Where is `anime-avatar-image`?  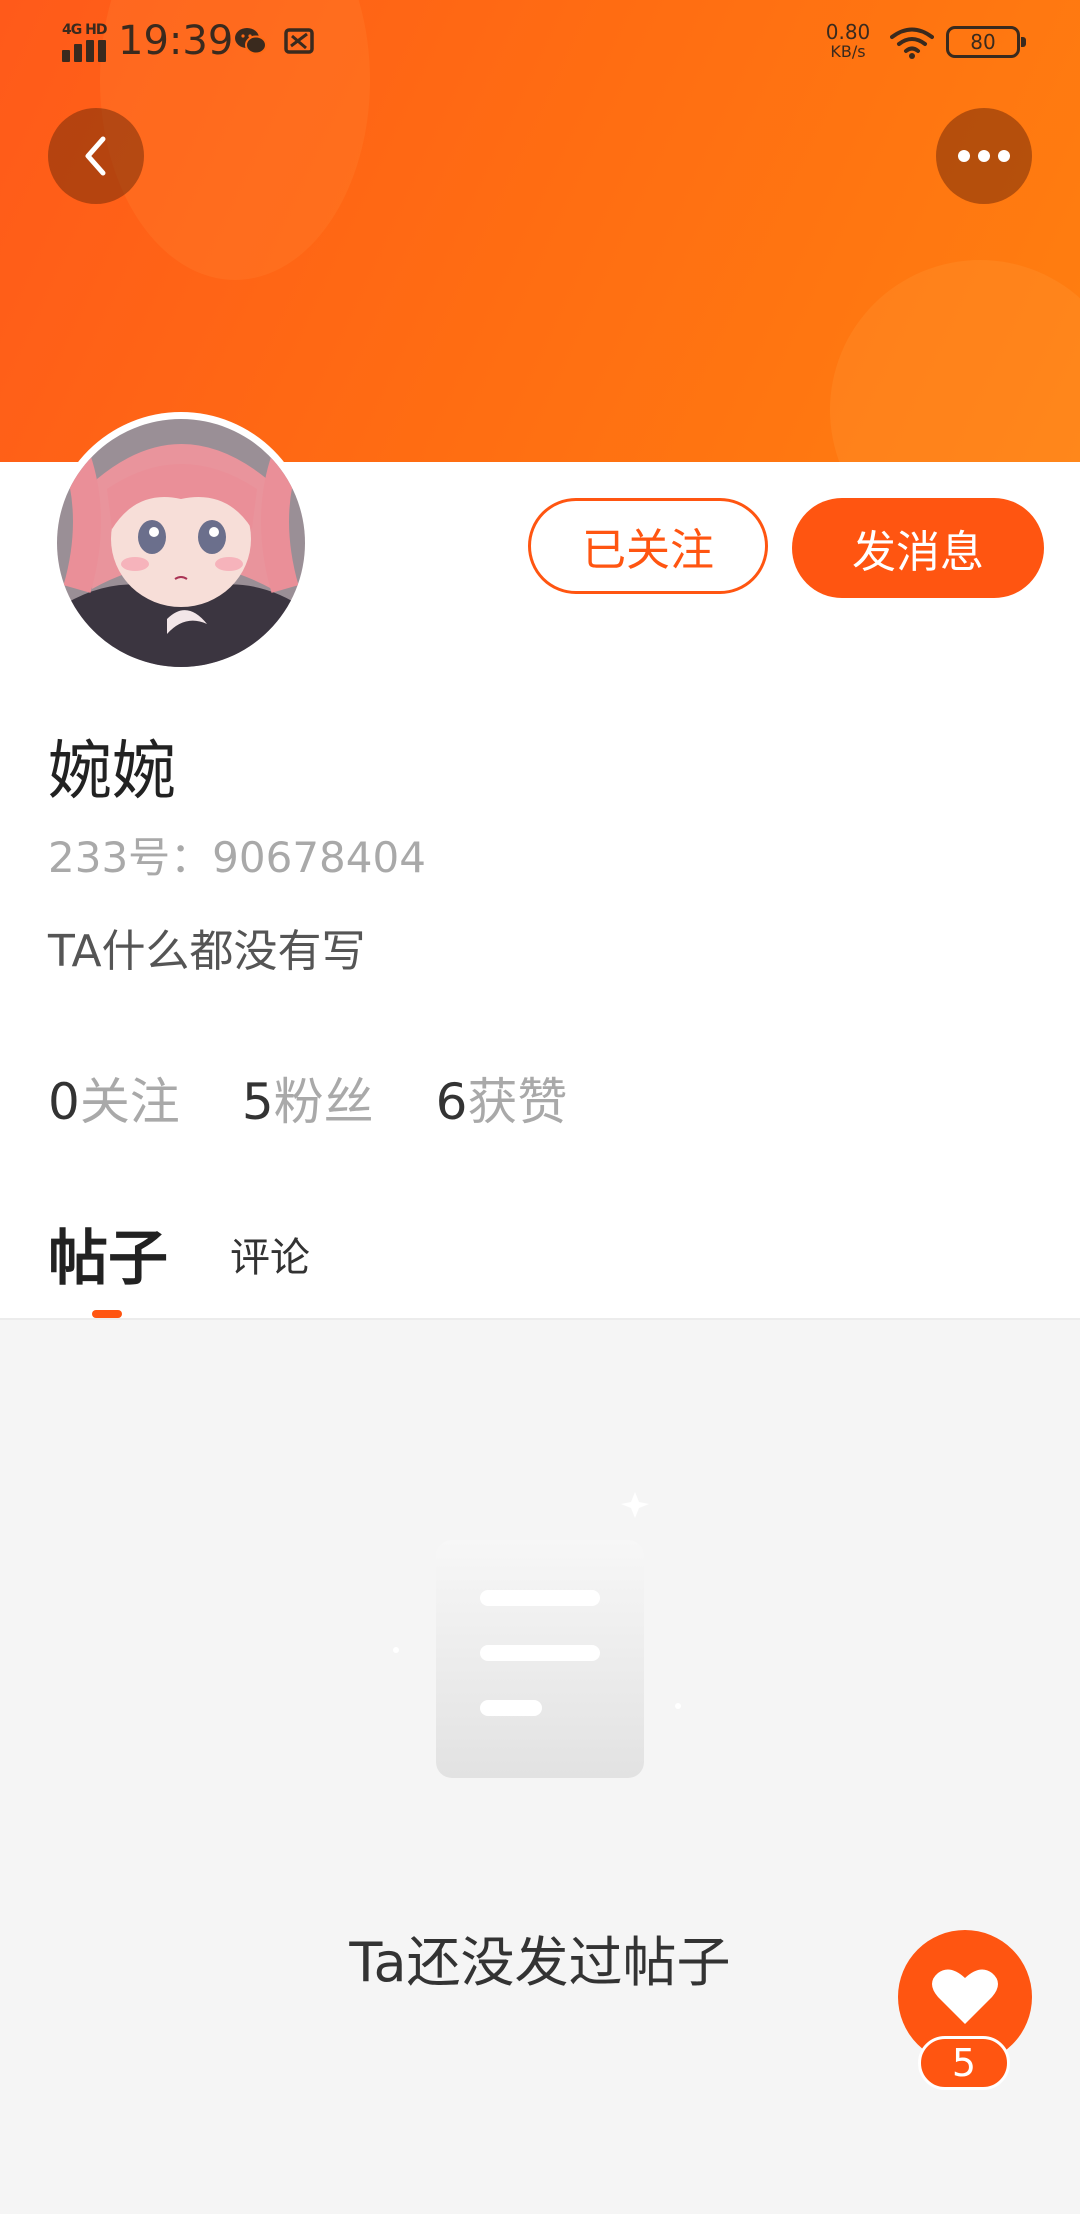 anime-avatar-image is located at coordinates (181, 543).